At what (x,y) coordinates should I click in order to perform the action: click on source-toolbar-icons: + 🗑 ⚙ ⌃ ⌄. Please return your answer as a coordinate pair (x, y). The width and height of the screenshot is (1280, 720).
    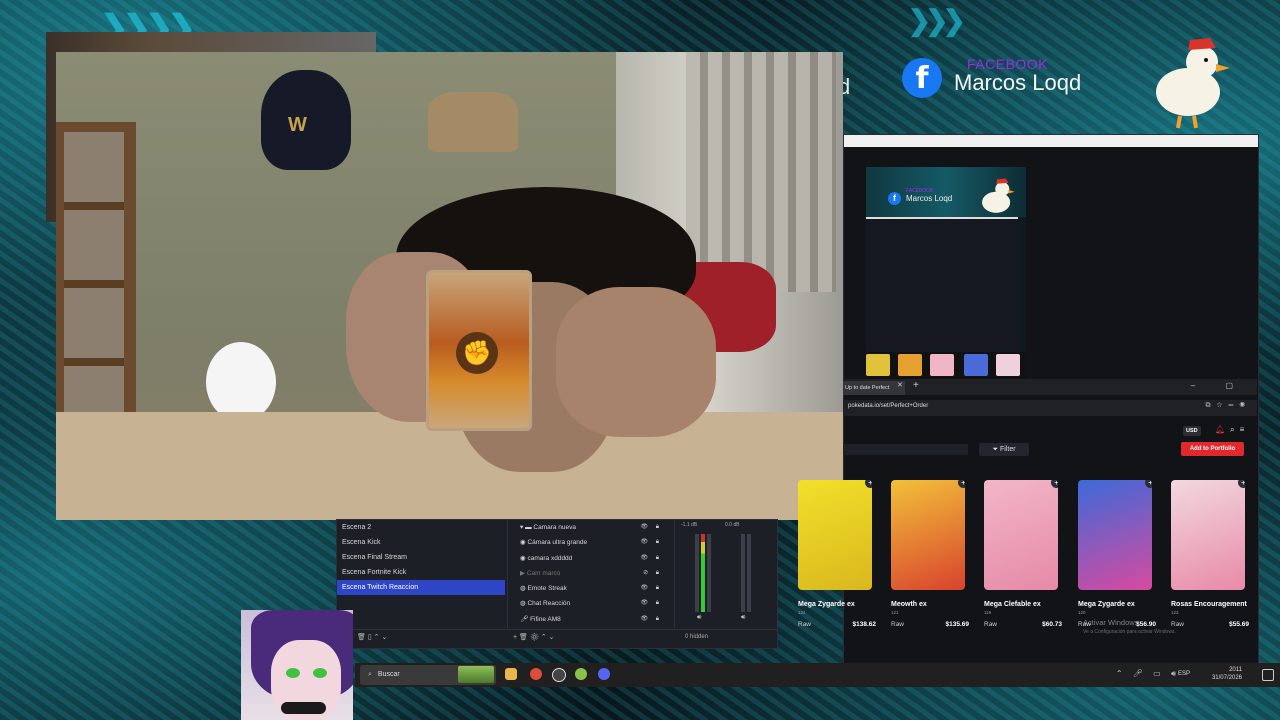
    Looking at the image, I should click on (533, 637).